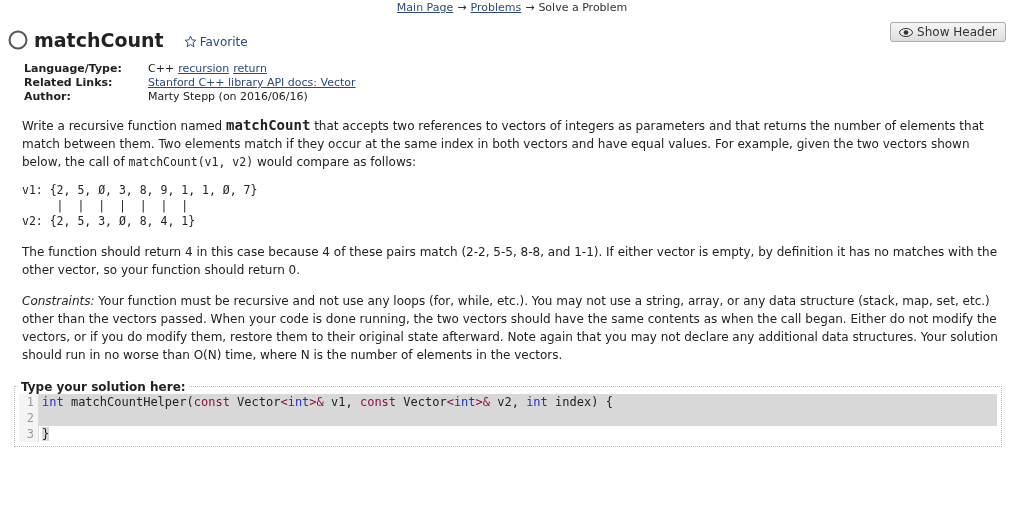 Image resolution: width=1024 pixels, height=506 pixels. Describe the element at coordinates (948, 32) in the screenshot. I see `show-header-button: Show Header` at that location.